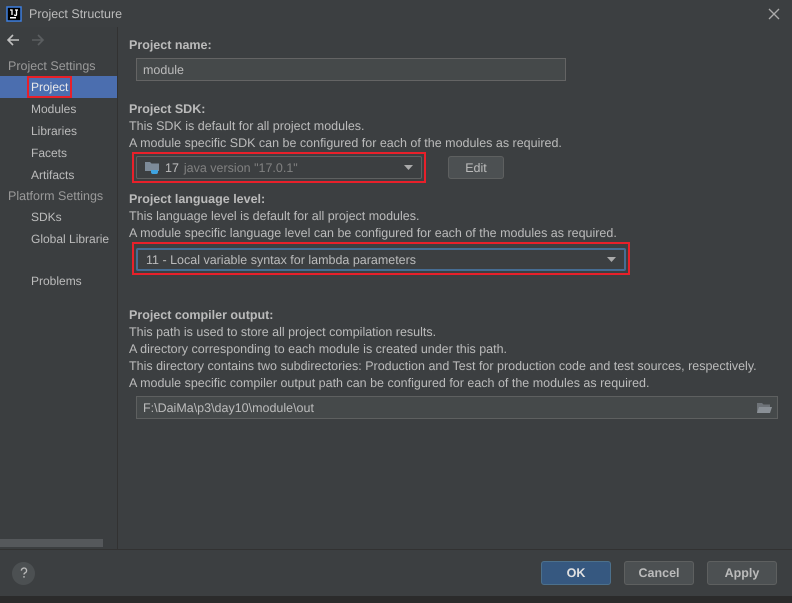 The width and height of the screenshot is (792, 603). I want to click on description-text: A directory corresponding to each module is created under this path., so click(318, 349).